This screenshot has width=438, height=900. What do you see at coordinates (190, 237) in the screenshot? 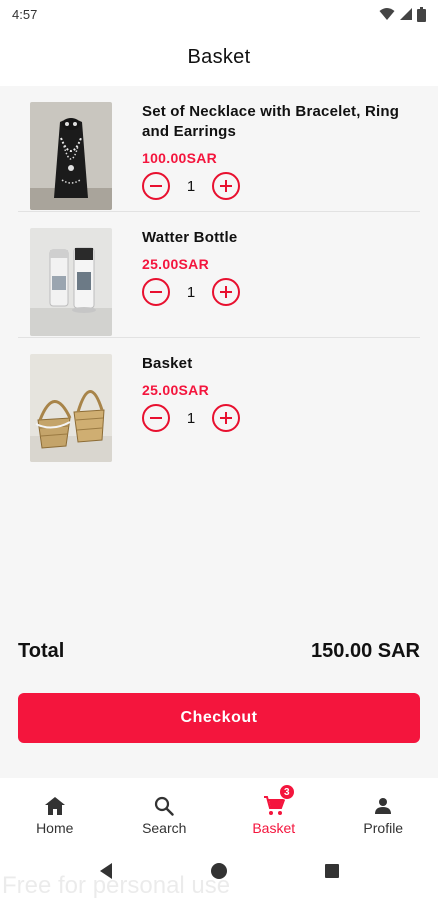
I see `item-name: Watter Bottle` at bounding box center [190, 237].